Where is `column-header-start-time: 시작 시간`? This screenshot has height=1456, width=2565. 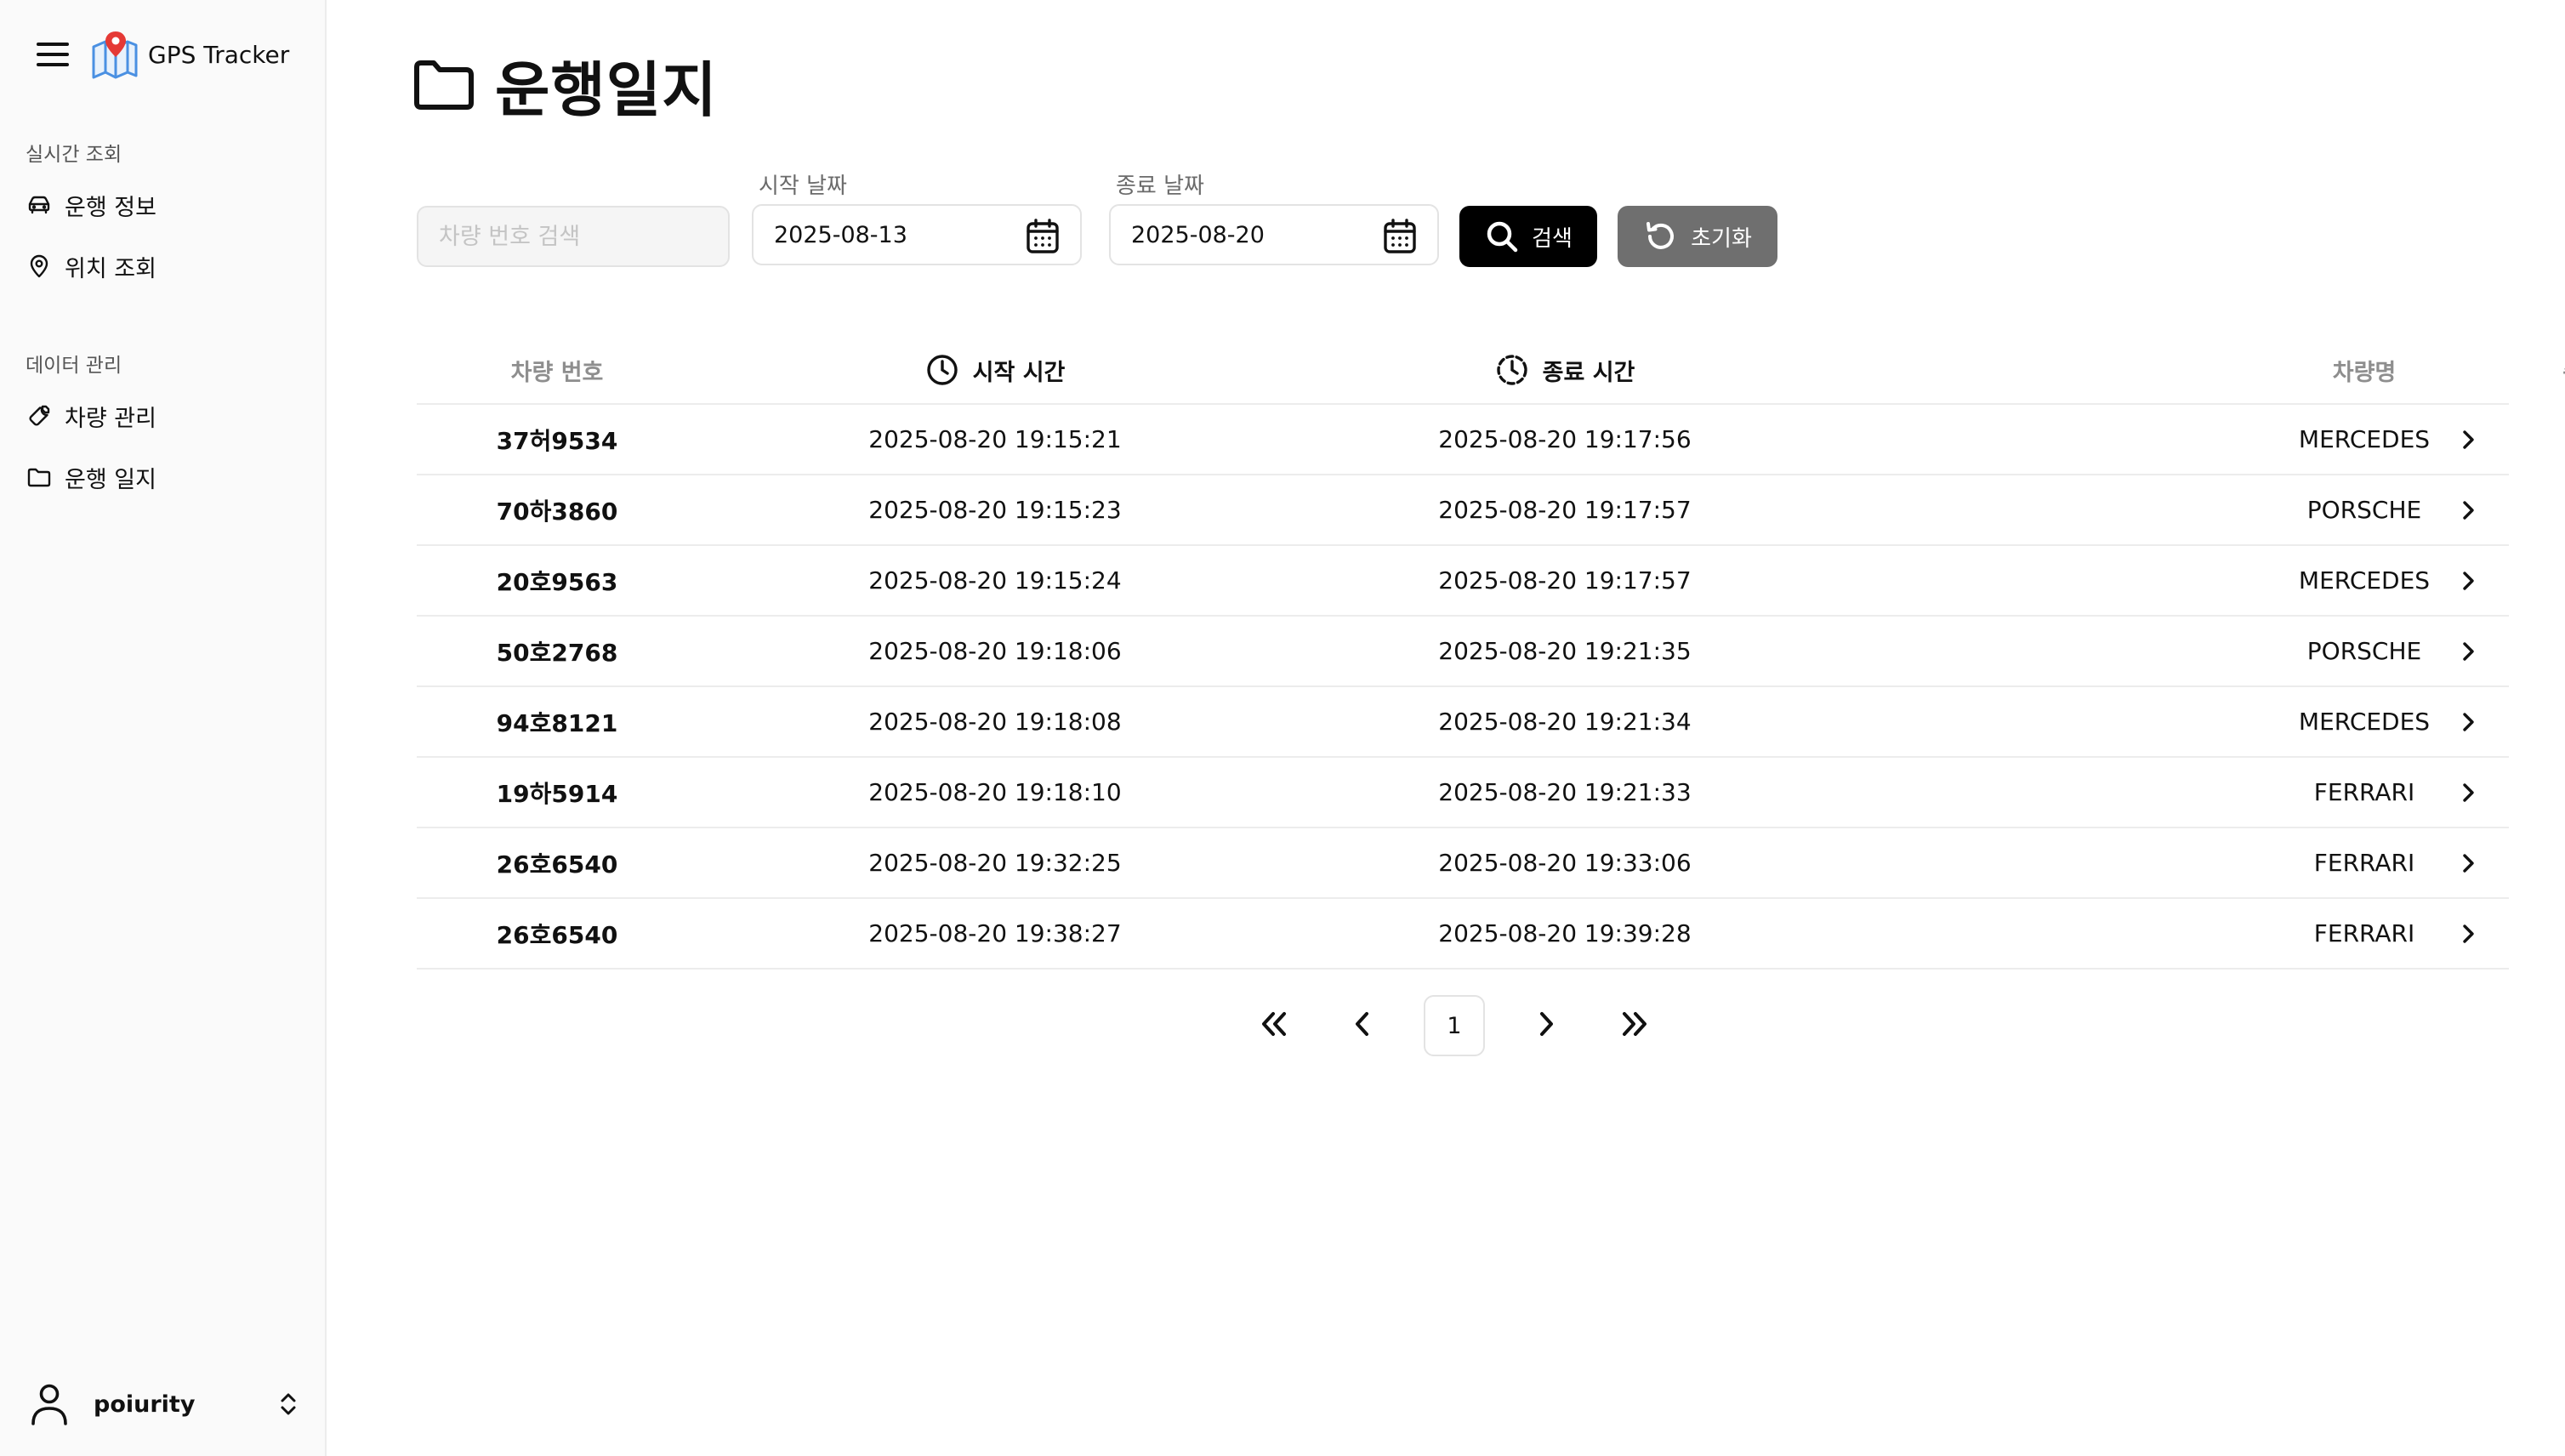 column-header-start-time: 시작 시간 is located at coordinates (995, 370).